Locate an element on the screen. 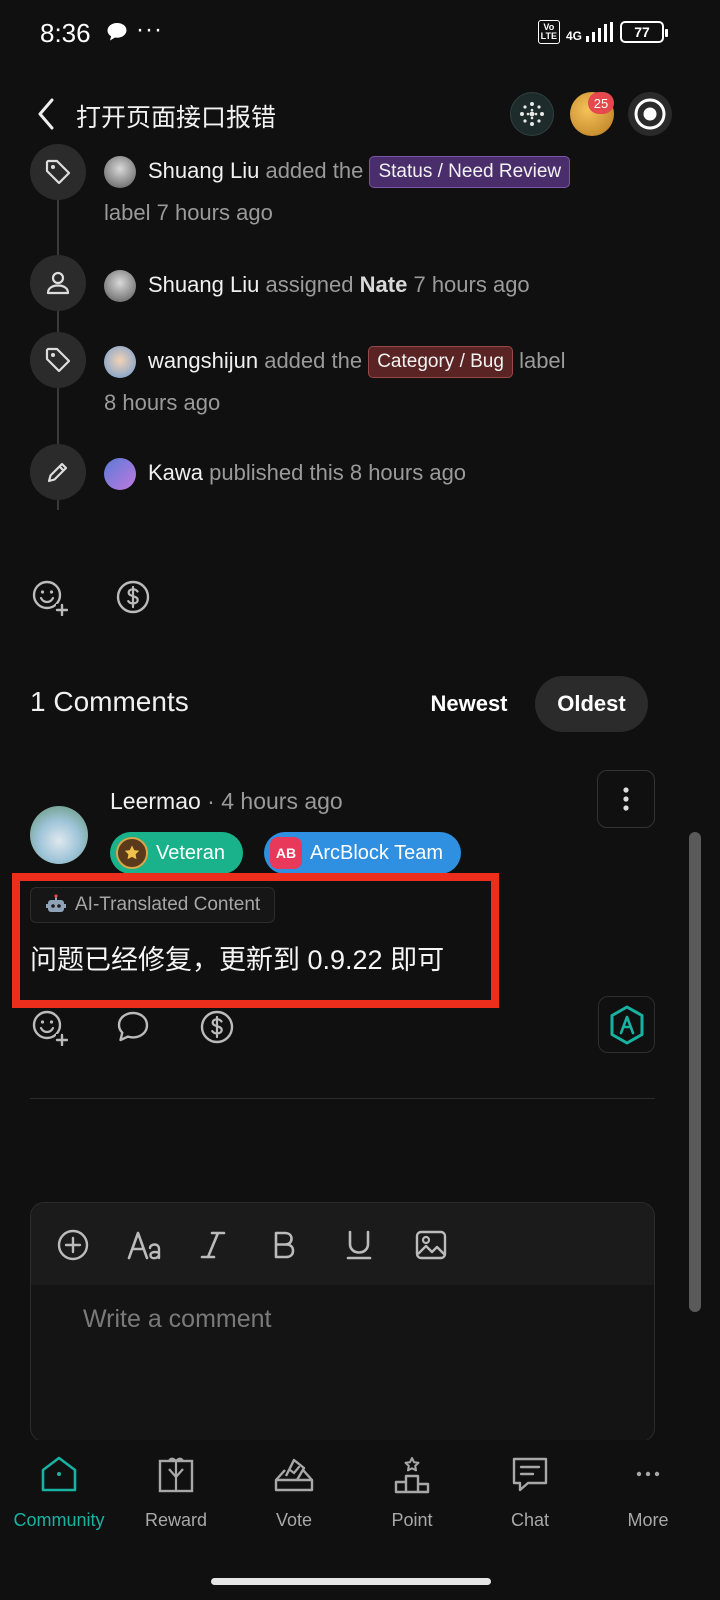  comment-editor: Write a comment is located at coordinates (342, 1322).